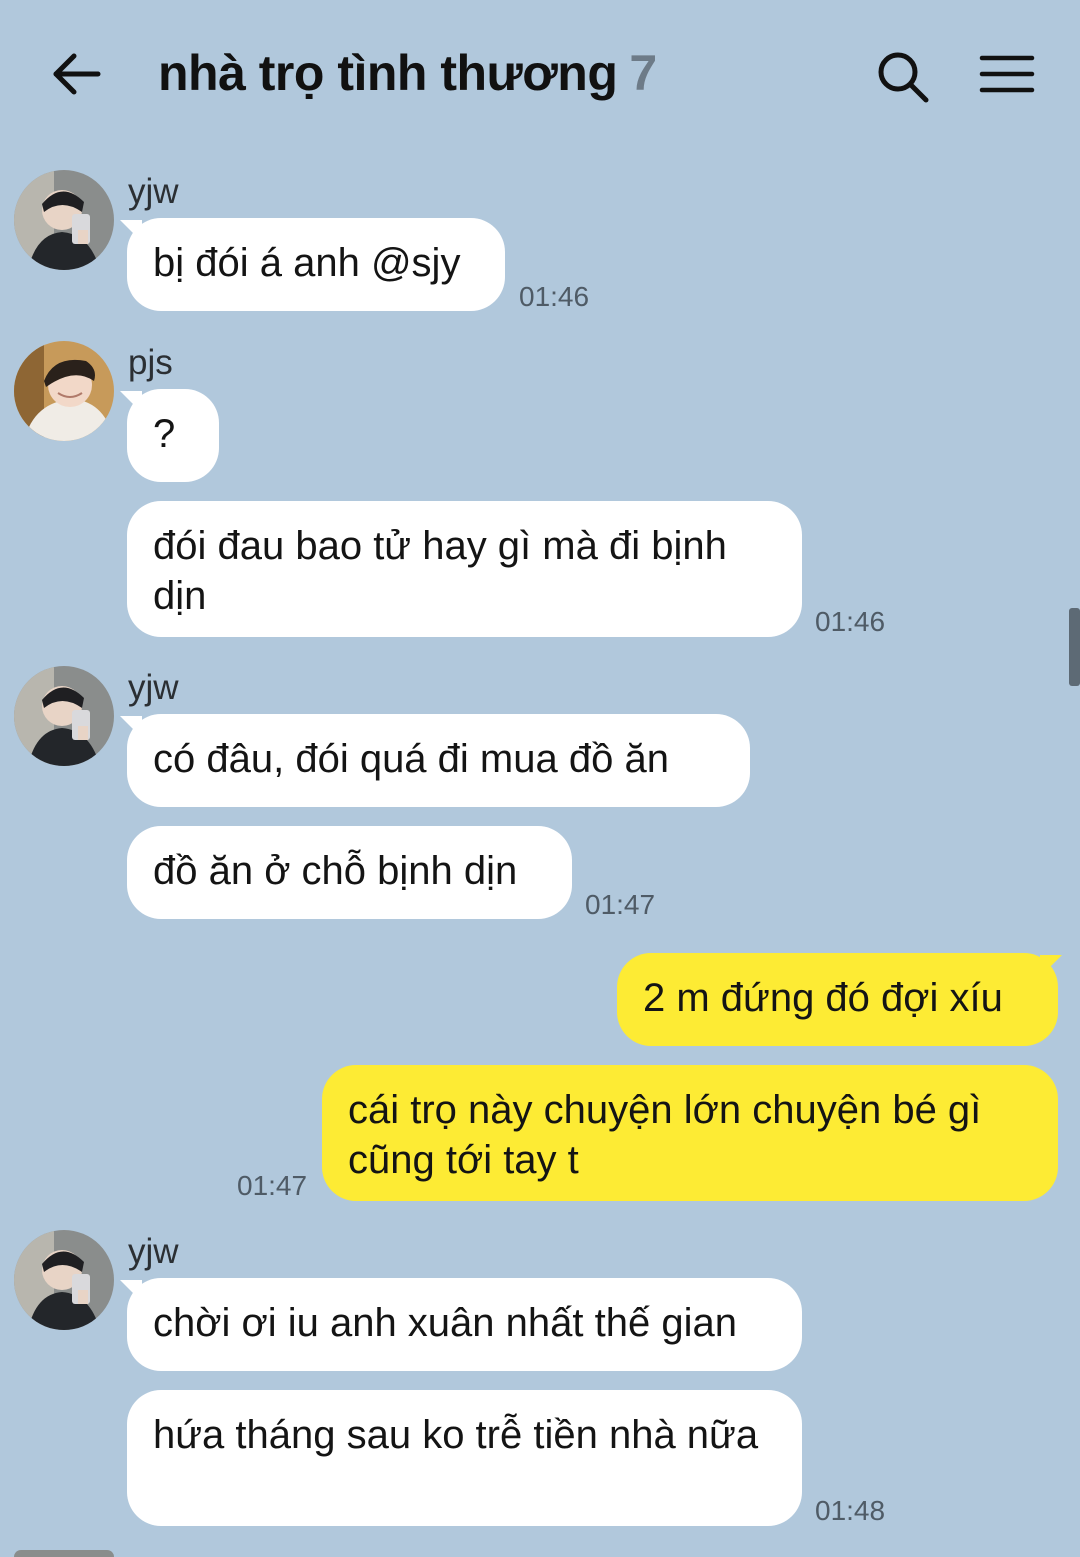  Describe the element at coordinates (1074, 647) in the screenshot. I see `scrollbar` at that location.